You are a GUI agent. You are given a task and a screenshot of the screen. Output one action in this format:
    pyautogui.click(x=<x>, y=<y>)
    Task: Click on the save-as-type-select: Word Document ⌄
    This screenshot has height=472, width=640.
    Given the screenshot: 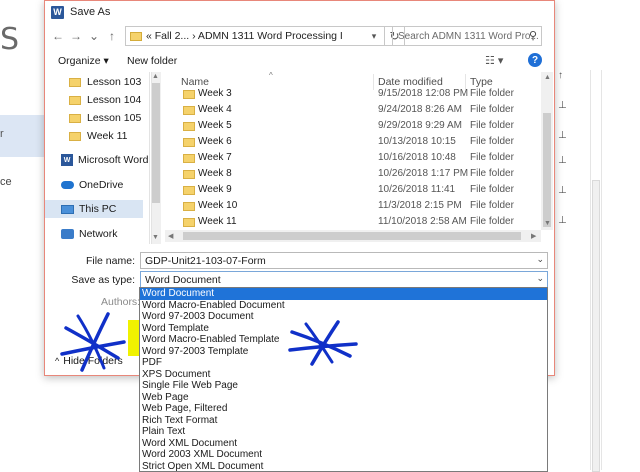 What is the action you would take?
    pyautogui.click(x=344, y=279)
    